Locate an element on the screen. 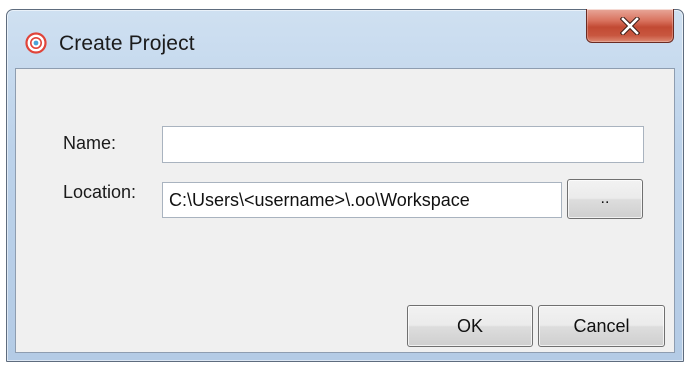  location-input: C:\Users\<username>\.oo\Workspace is located at coordinates (362, 200).